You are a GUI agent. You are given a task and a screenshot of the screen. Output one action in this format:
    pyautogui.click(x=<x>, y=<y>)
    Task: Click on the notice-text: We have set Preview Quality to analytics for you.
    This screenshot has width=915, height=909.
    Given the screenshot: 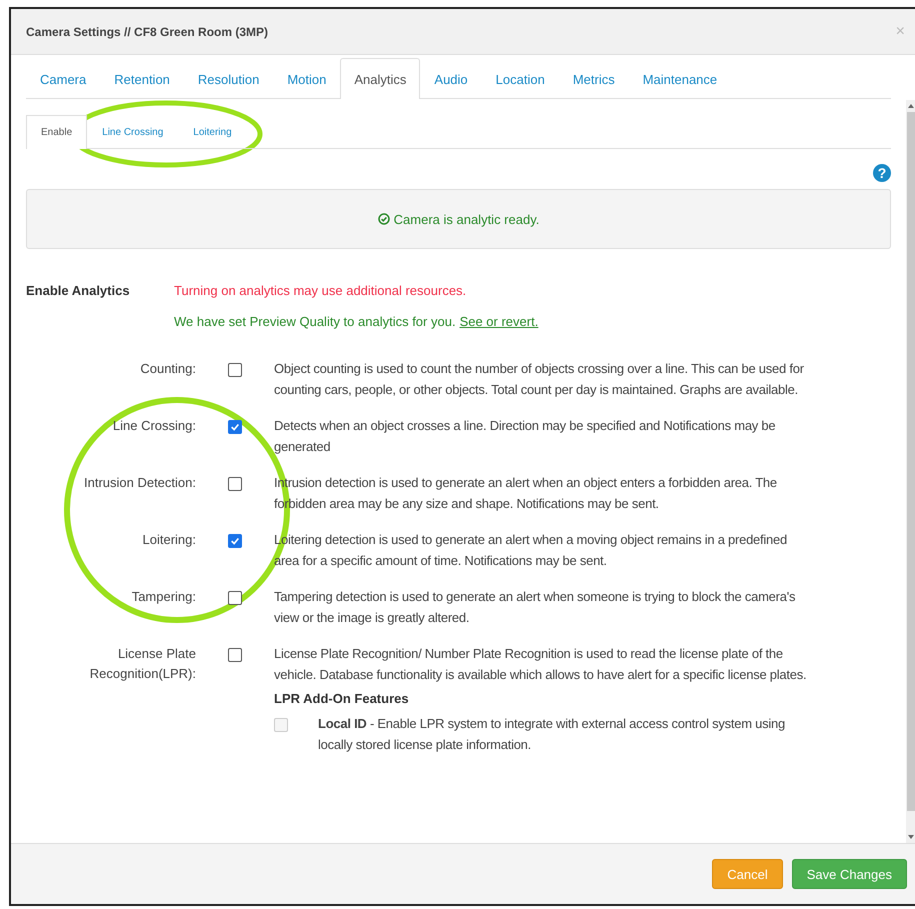 What is the action you would take?
    pyautogui.click(x=315, y=321)
    